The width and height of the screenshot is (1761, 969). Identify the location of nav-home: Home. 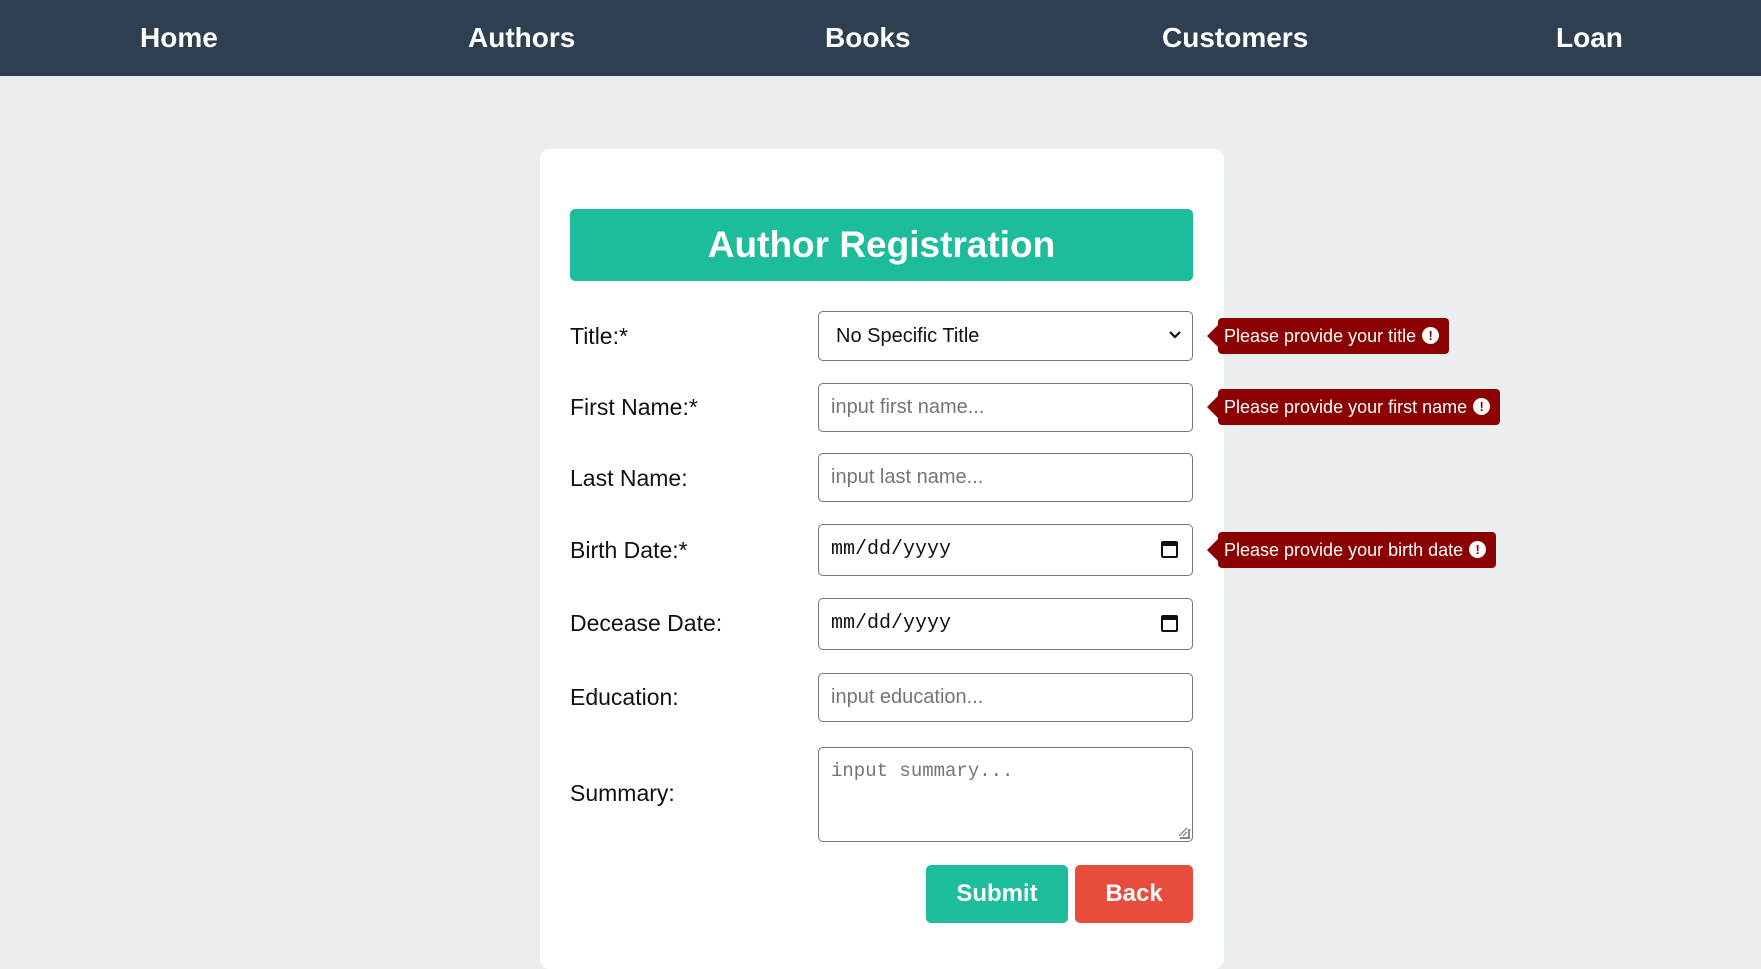
(179, 38).